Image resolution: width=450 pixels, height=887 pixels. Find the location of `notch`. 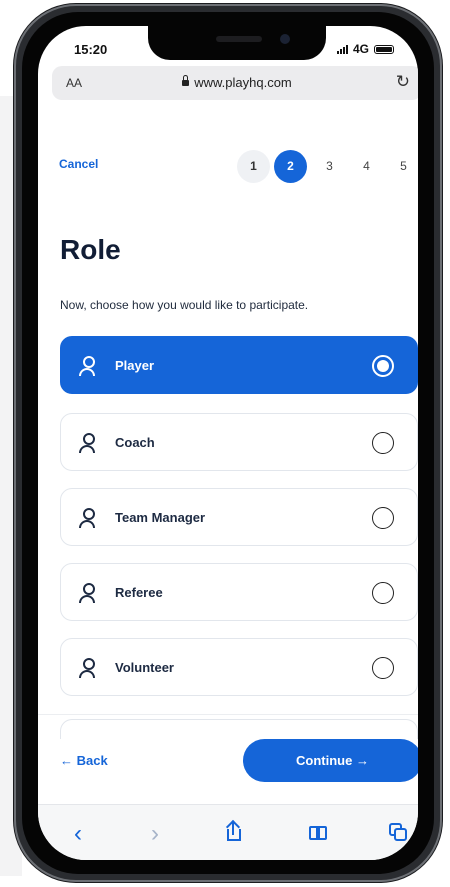

notch is located at coordinates (237, 43).